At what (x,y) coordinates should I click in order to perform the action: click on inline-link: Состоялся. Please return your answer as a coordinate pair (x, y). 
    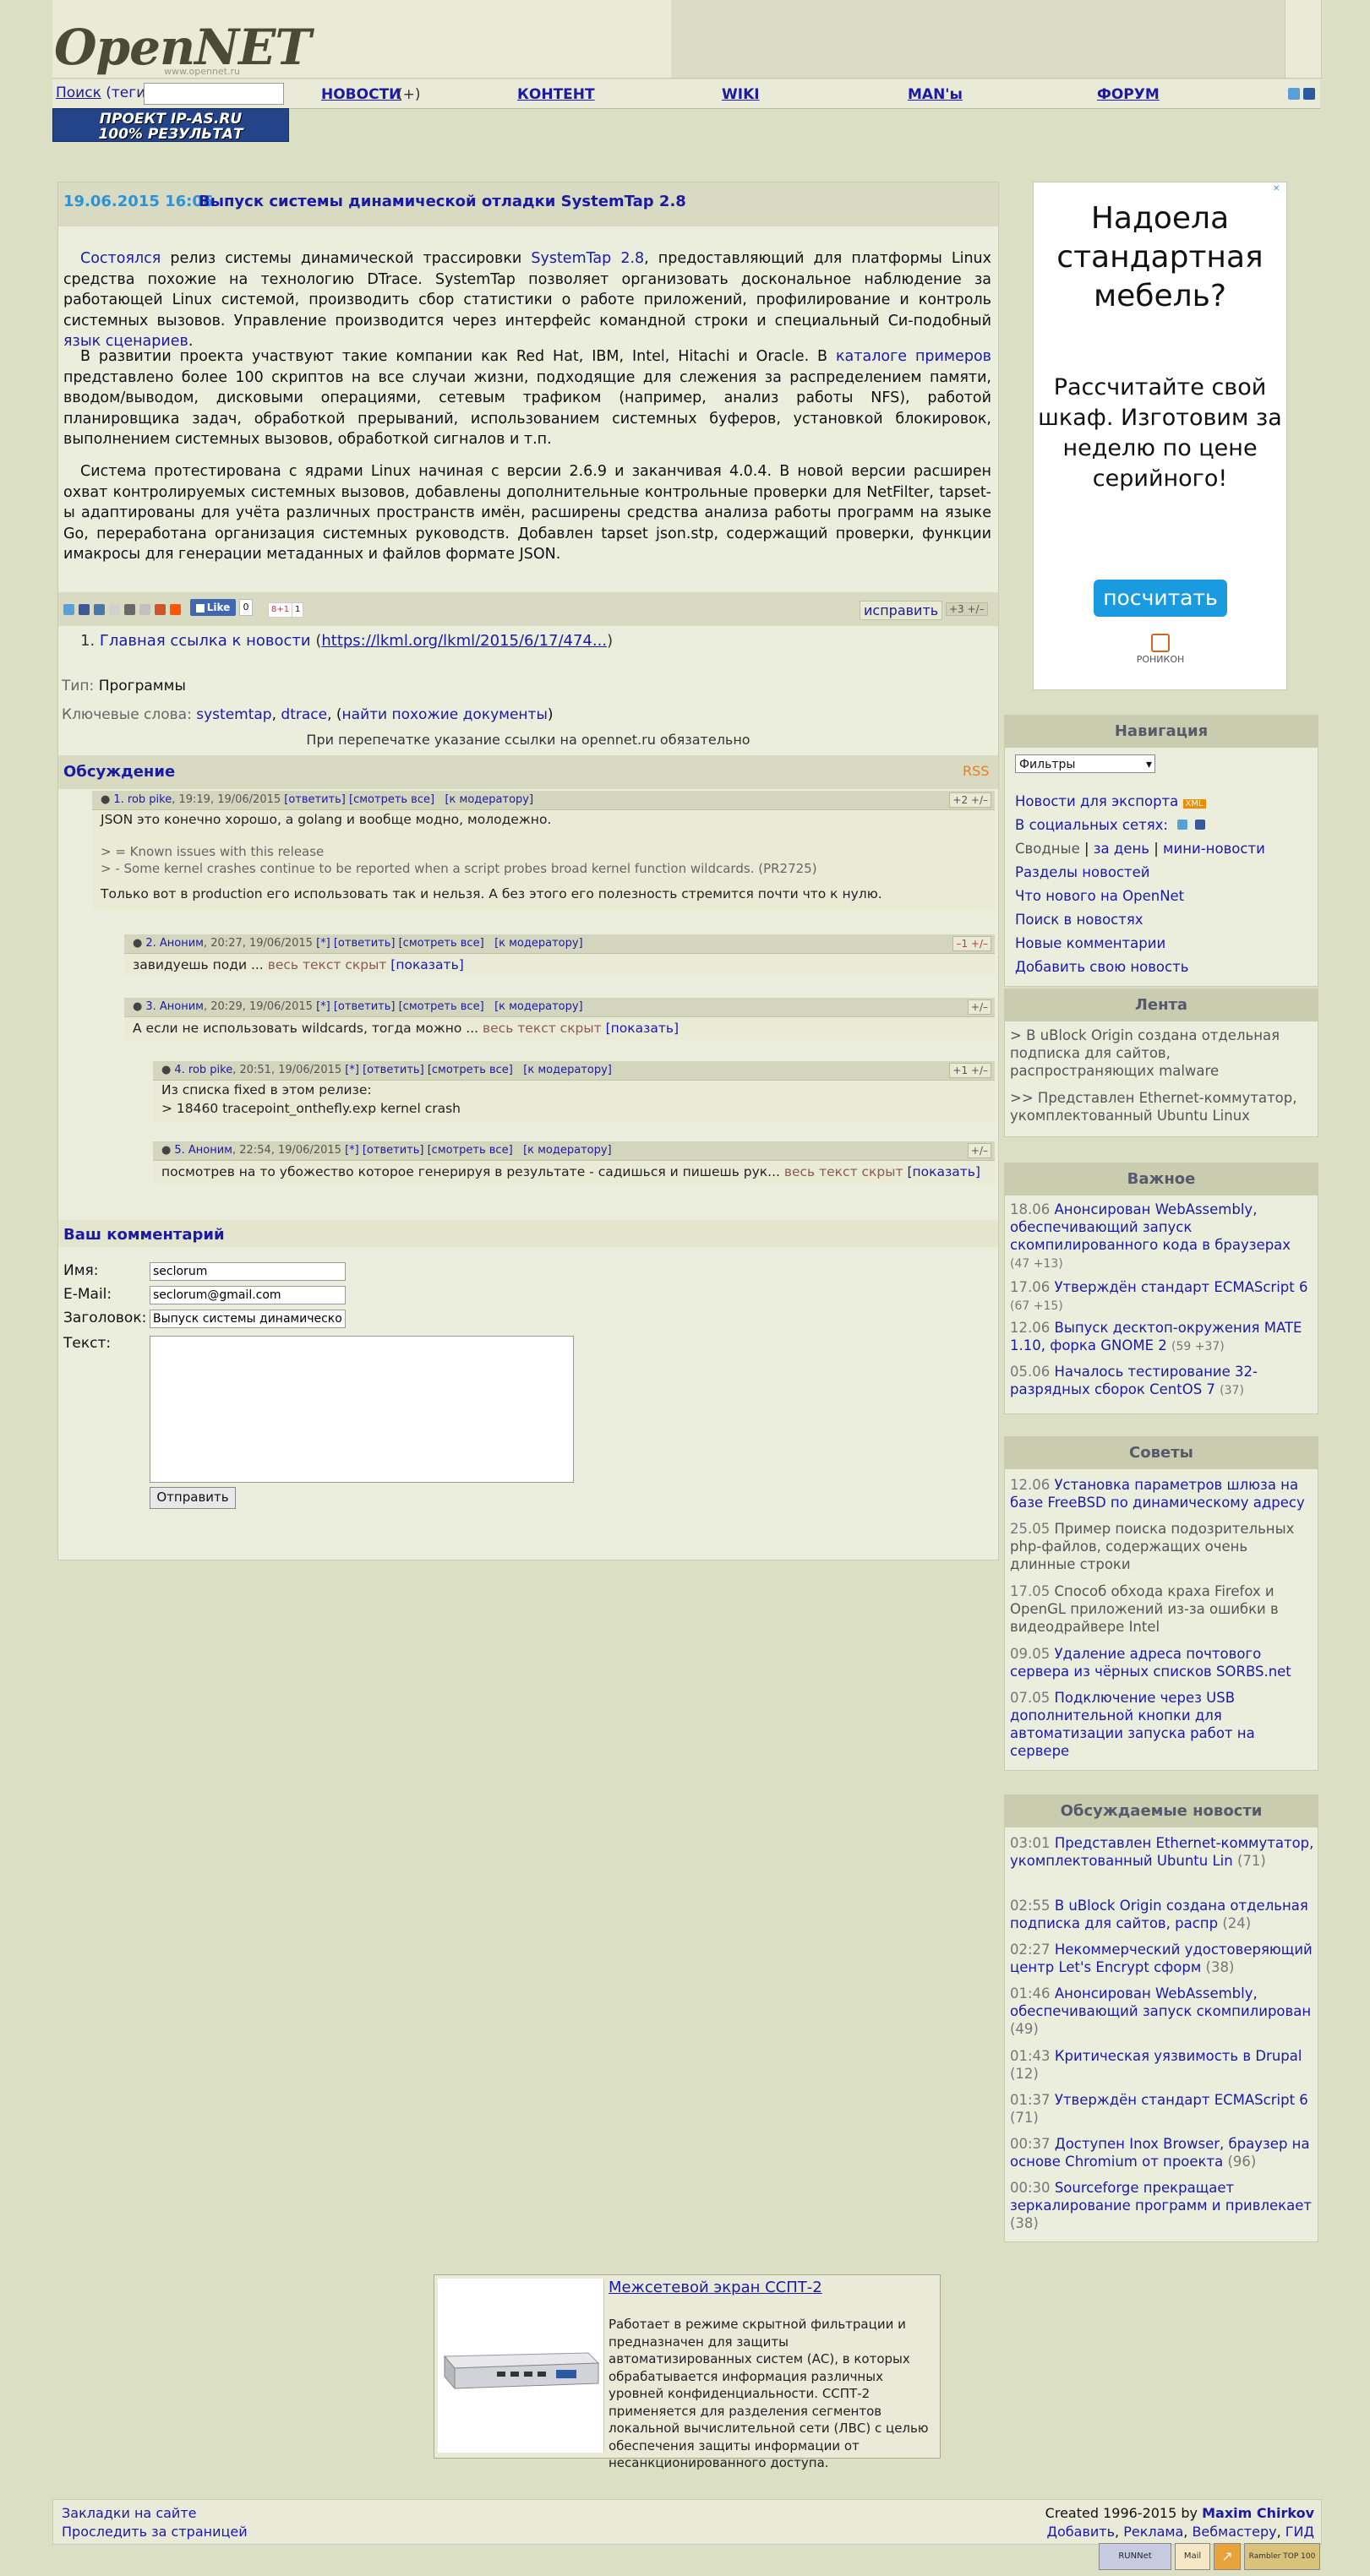
    Looking at the image, I should click on (120, 258).